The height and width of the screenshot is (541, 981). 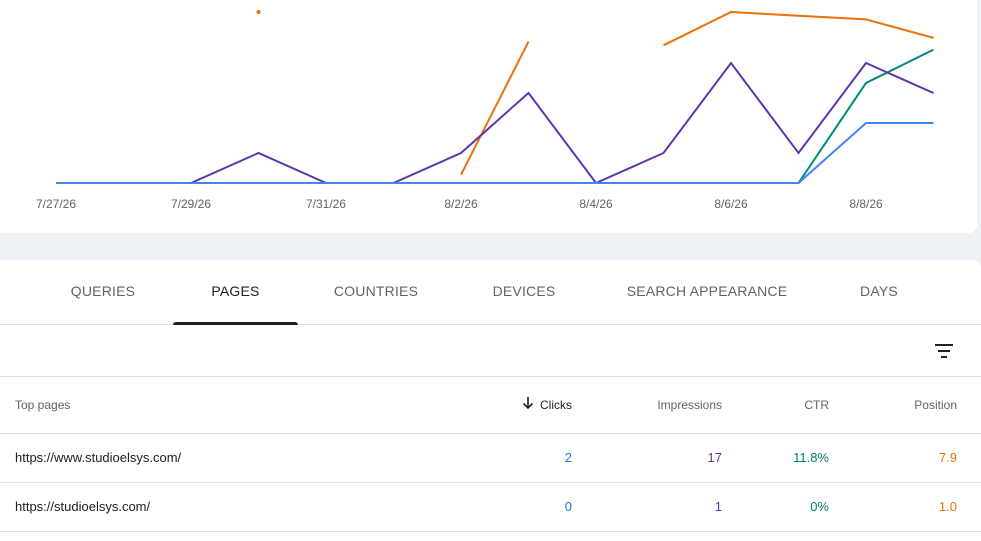 I want to click on clicks-header-label: Clicks, so click(x=556, y=405).